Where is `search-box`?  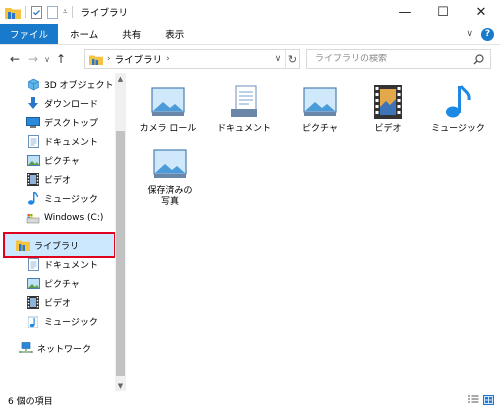 search-box is located at coordinates (398, 59).